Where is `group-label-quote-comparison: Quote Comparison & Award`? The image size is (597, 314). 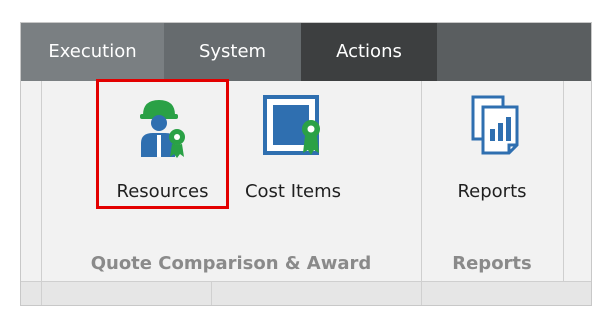
group-label-quote-comparison: Quote Comparison & Award is located at coordinates (231, 263).